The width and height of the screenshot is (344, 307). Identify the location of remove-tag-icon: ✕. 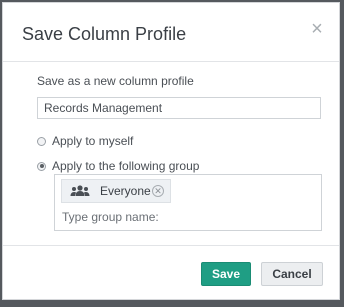
(158, 191).